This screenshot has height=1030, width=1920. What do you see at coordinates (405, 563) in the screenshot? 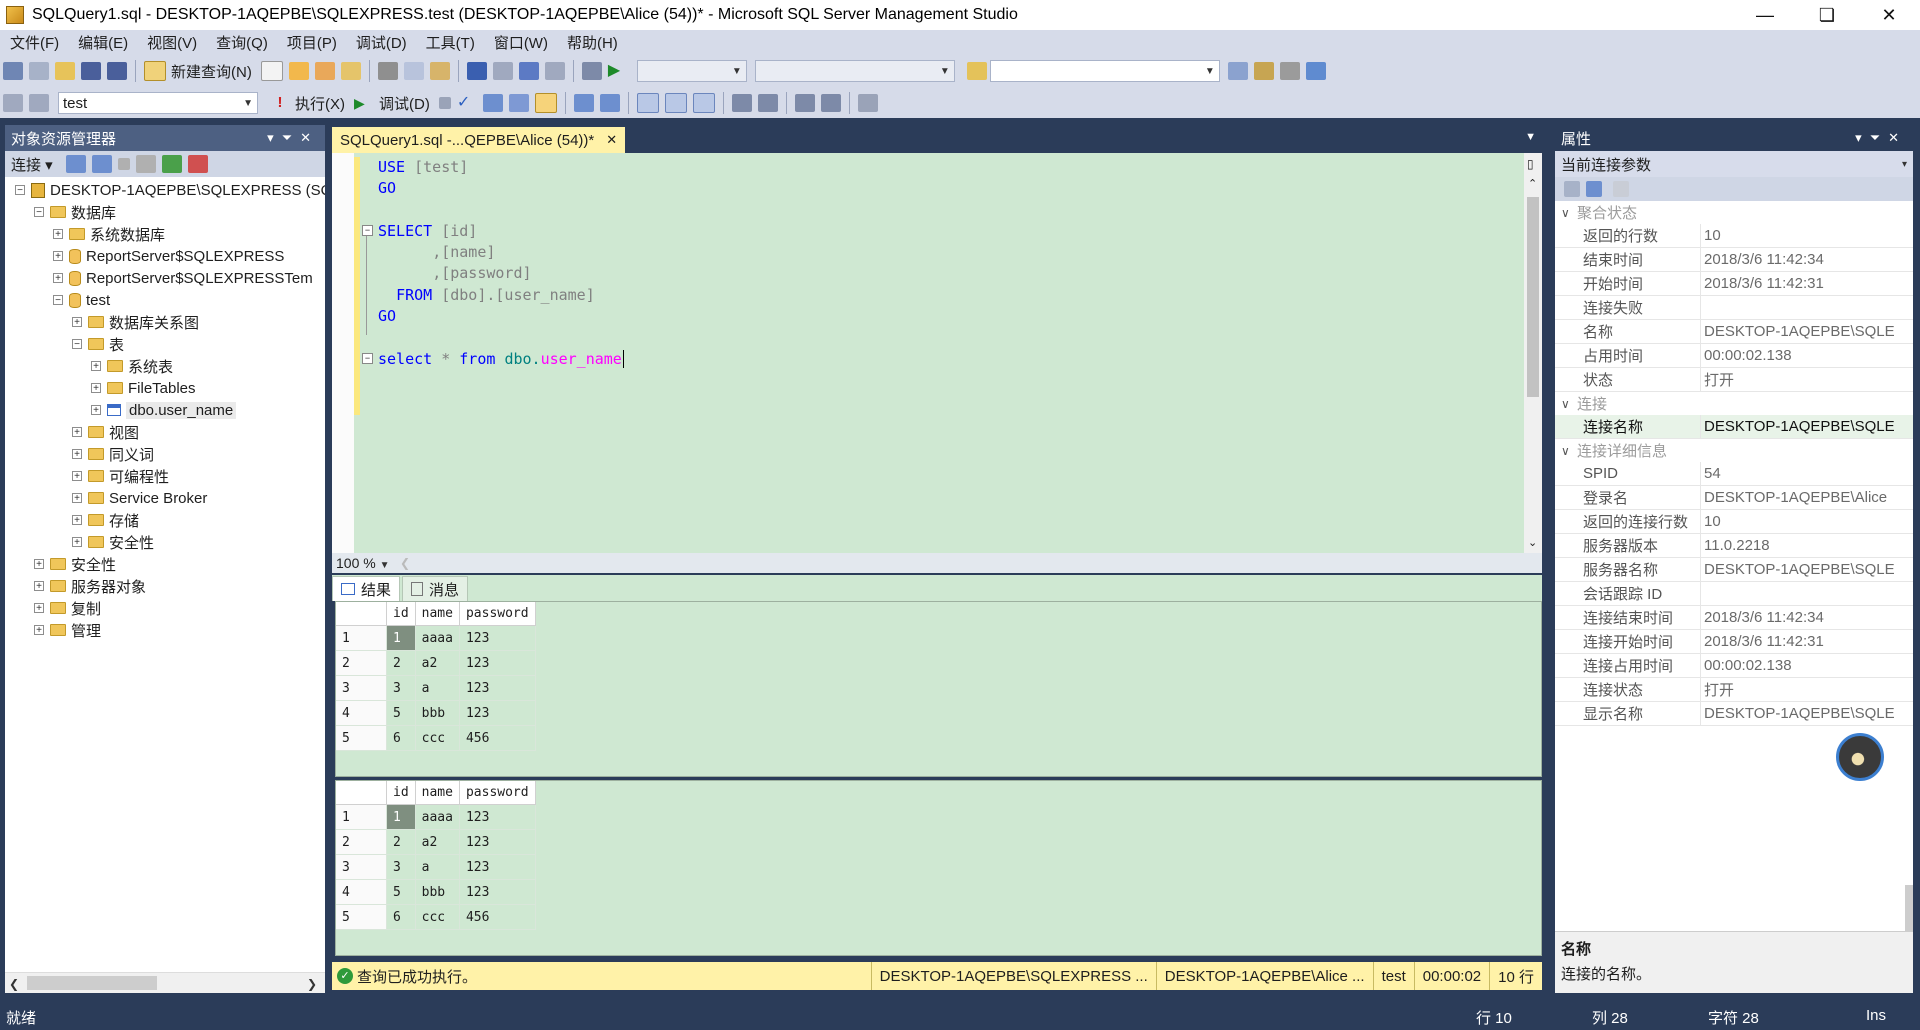
I see `scroll-left-icon: ❮` at bounding box center [405, 563].